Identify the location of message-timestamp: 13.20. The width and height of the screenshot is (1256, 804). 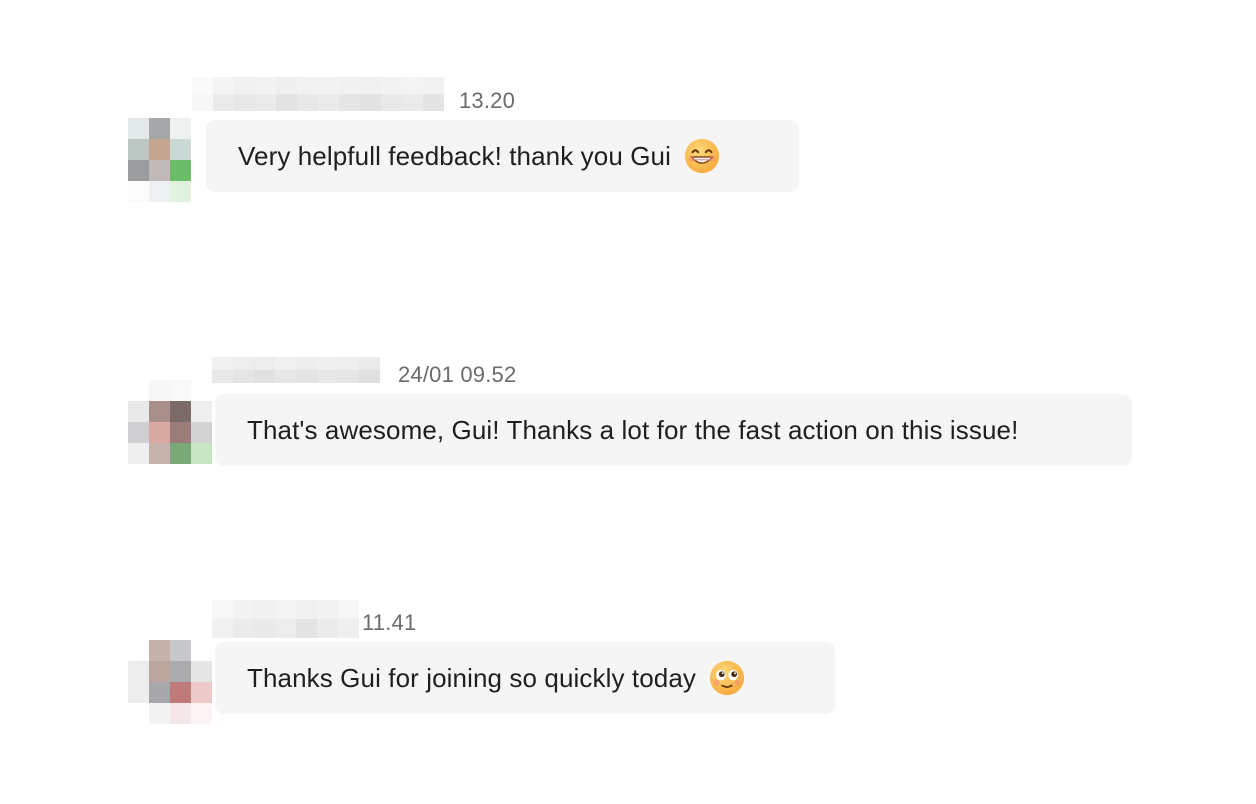
(487, 100).